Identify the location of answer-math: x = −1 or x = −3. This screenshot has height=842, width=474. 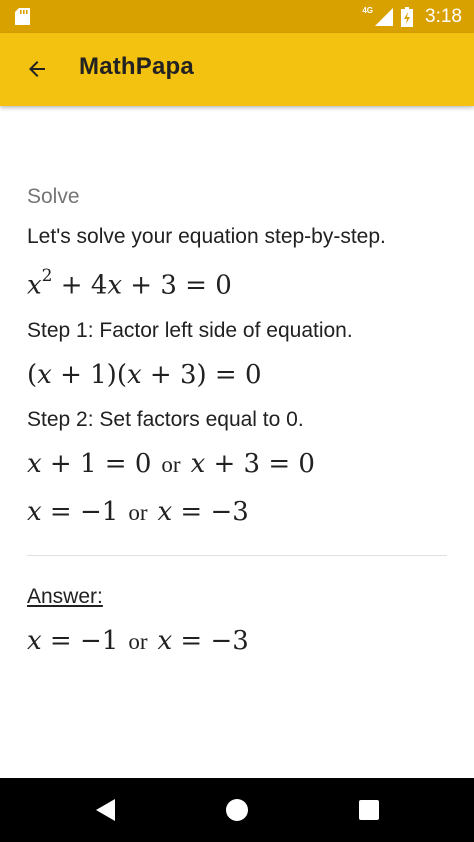
(138, 641).